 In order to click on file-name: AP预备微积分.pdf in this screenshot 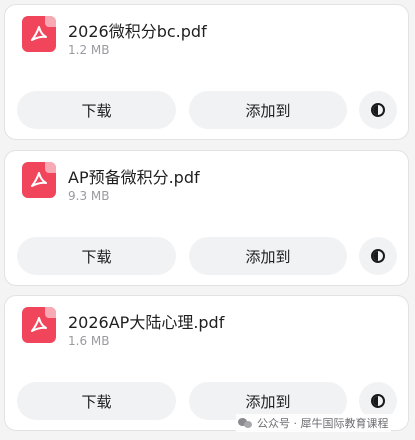, I will do `click(134, 177)`.